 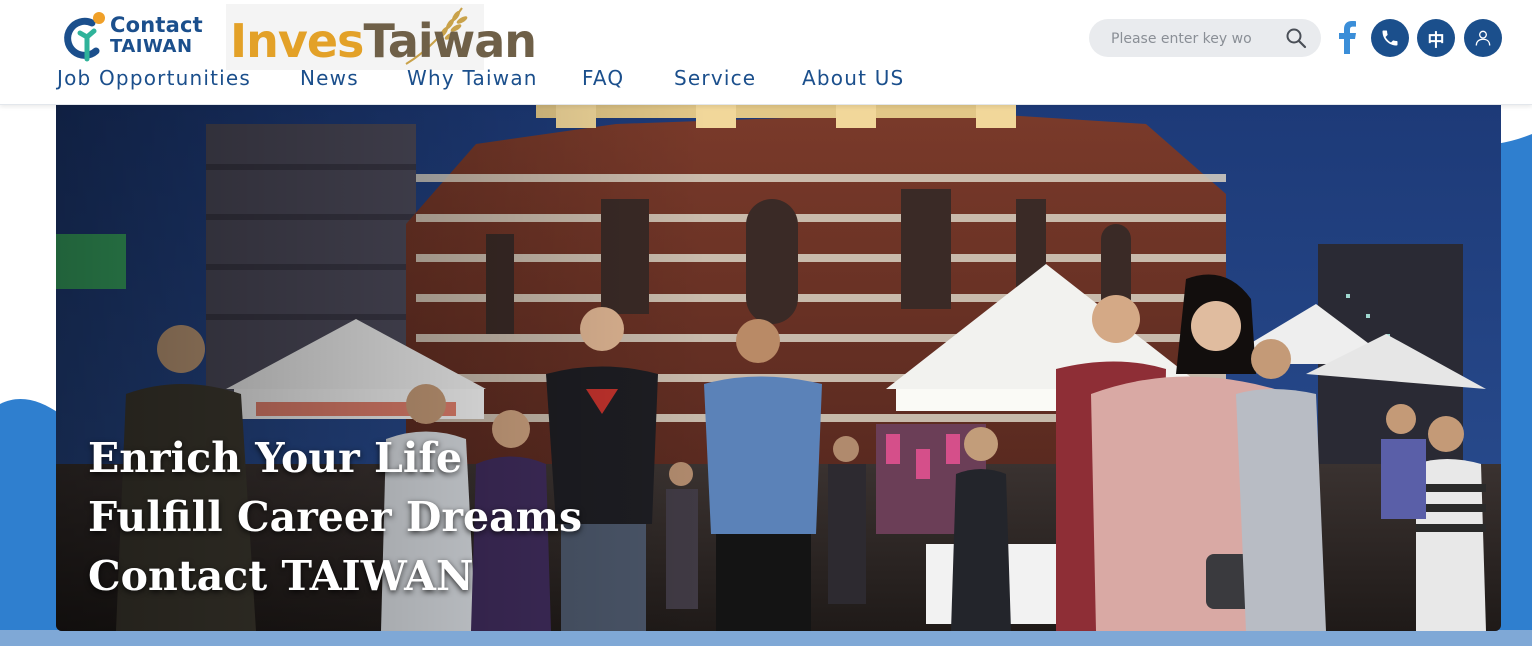 I want to click on nav-news: News, so click(x=329, y=78).